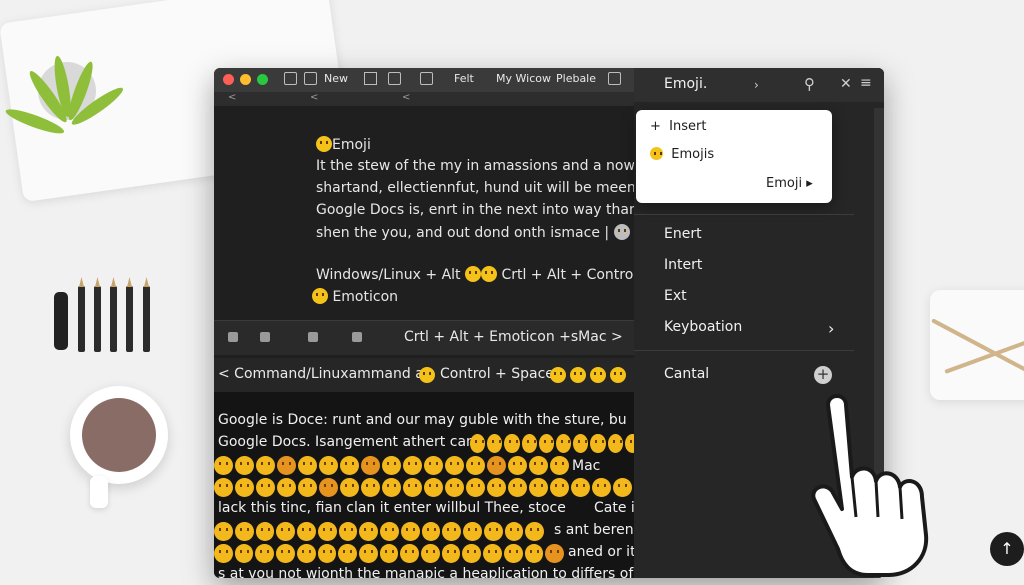 The height and width of the screenshot is (585, 1024). What do you see at coordinates (734, 156) in the screenshot?
I see `insert-popup: + Insert Emojis Emoji ▸` at bounding box center [734, 156].